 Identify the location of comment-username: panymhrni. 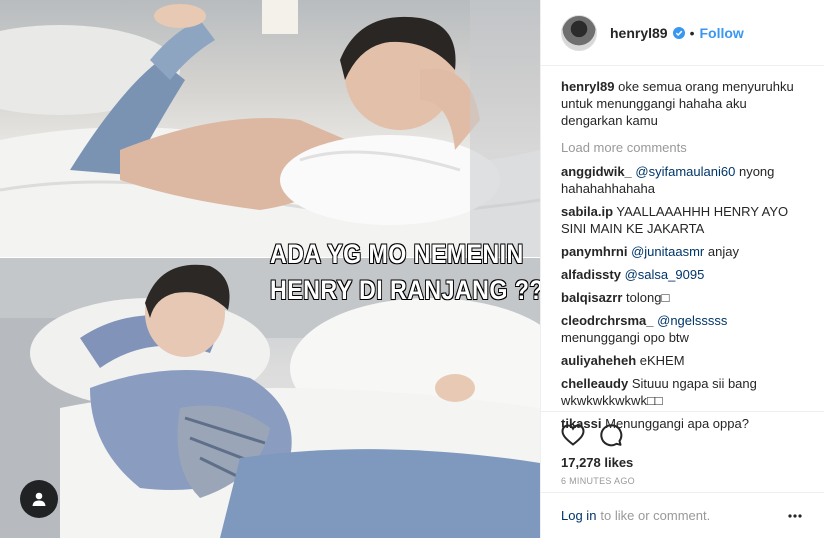
(594, 251).